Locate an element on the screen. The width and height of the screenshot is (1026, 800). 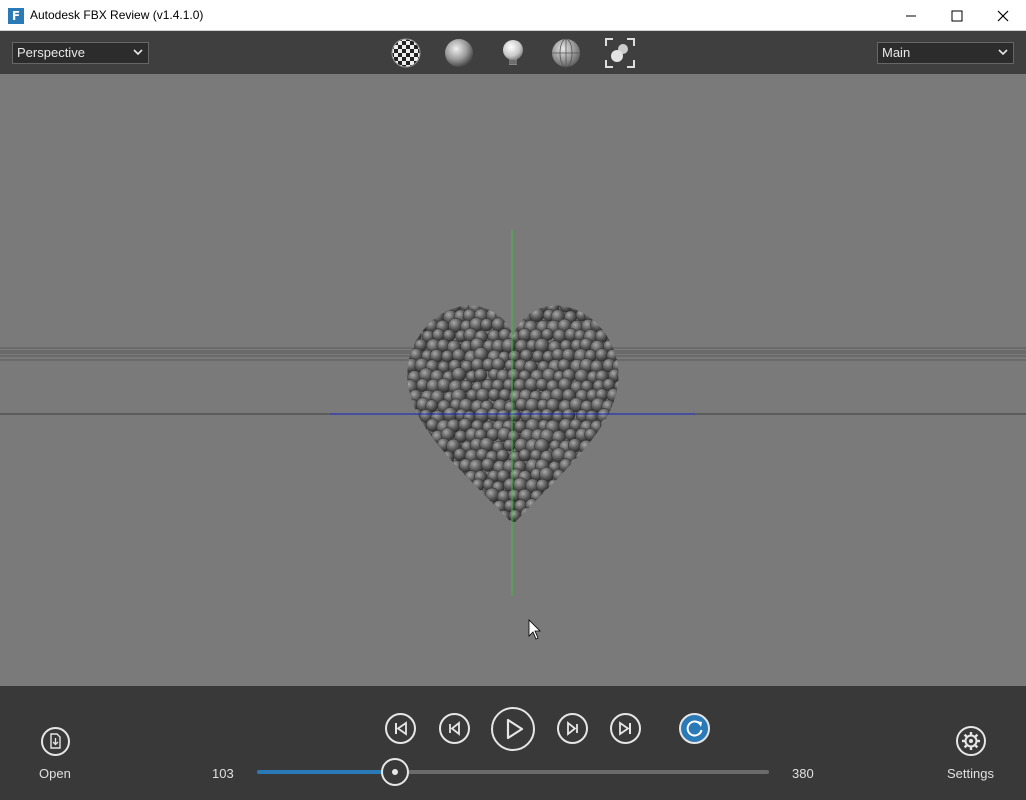
shaded-sphere-icon is located at coordinates (459, 53).